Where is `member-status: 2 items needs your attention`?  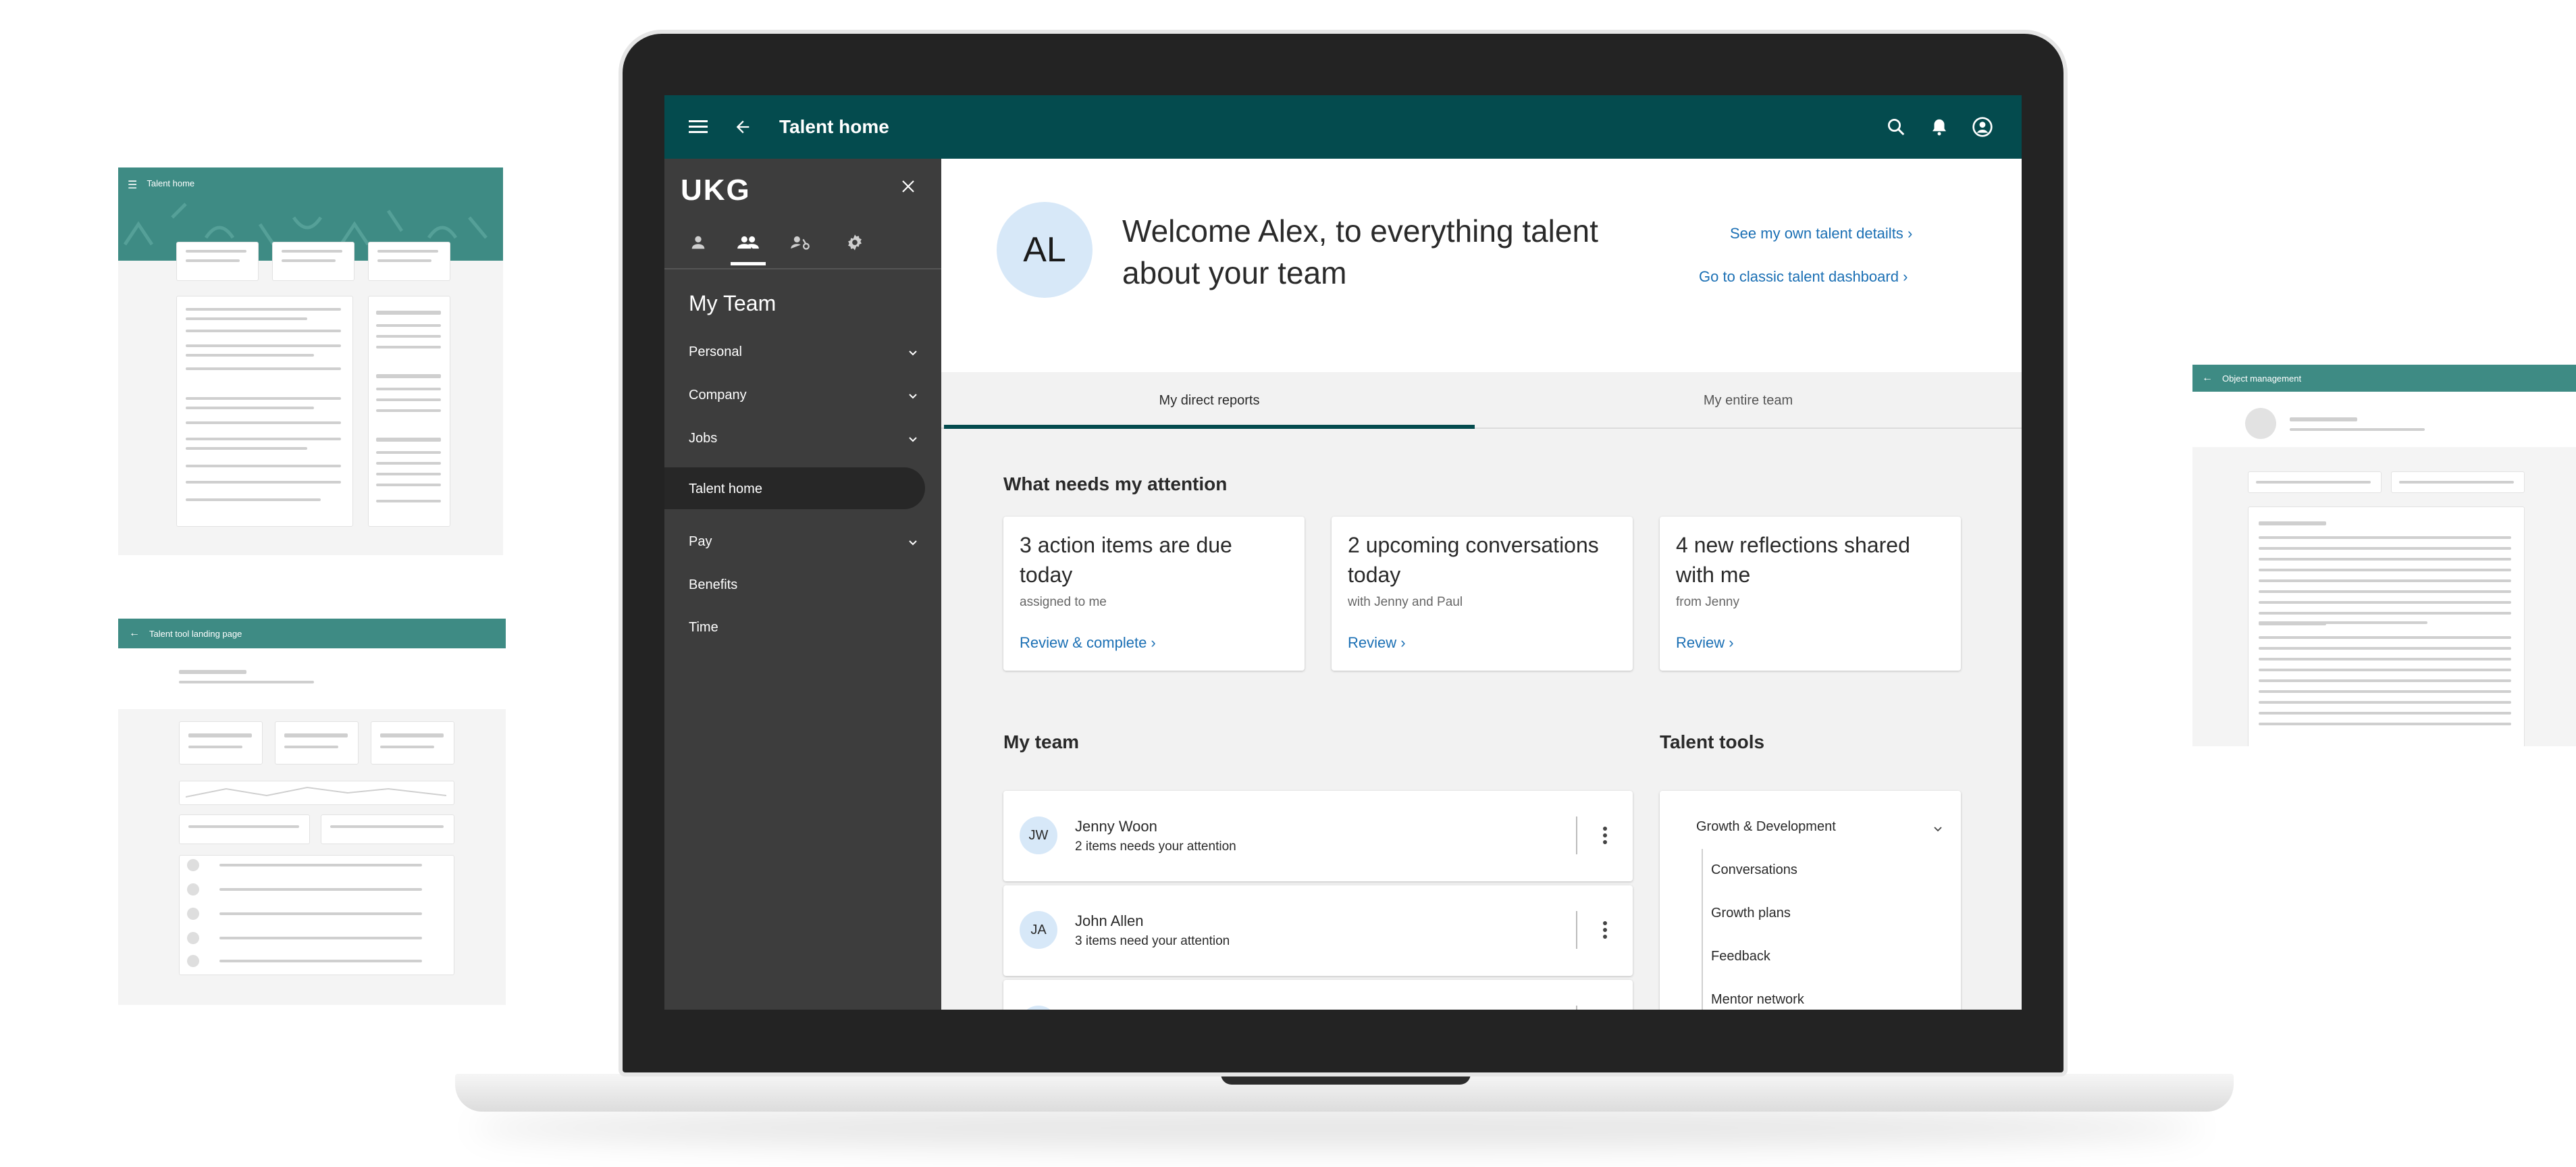 member-status: 2 items needs your attention is located at coordinates (1155, 846).